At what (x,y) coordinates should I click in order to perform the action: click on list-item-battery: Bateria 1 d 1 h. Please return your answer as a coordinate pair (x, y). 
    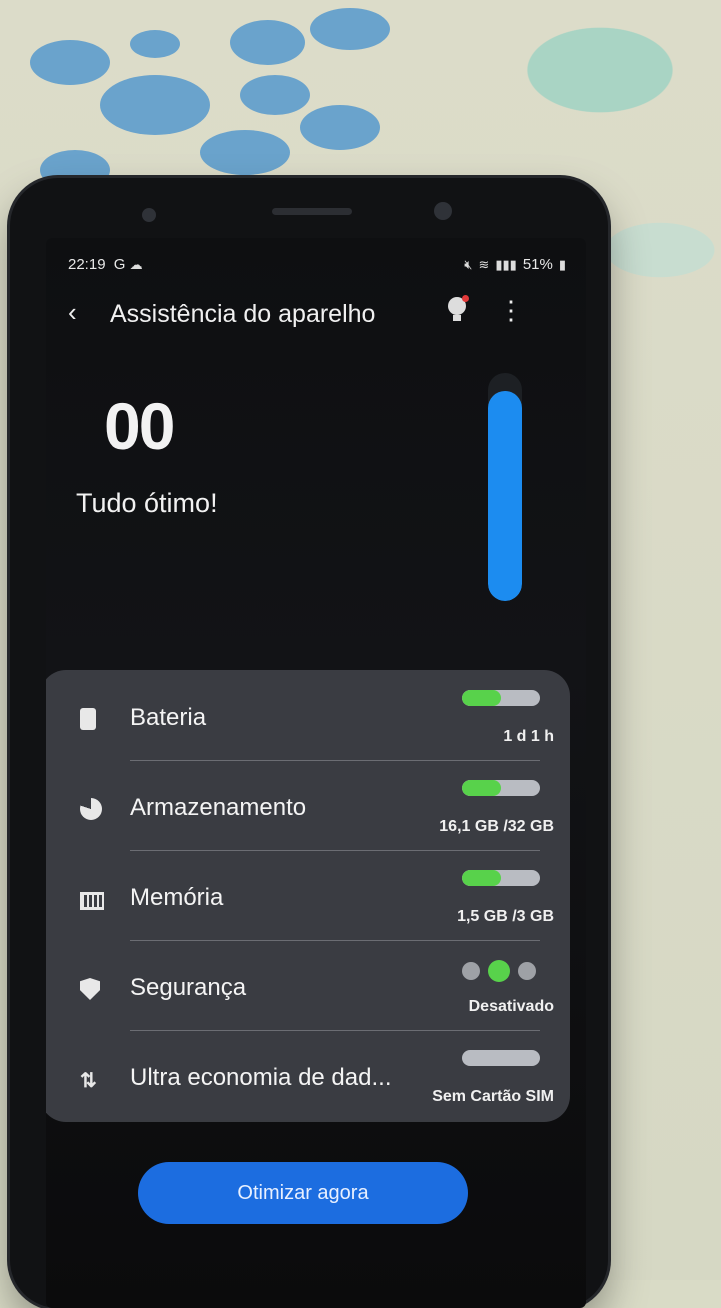
    Looking at the image, I should click on (308, 716).